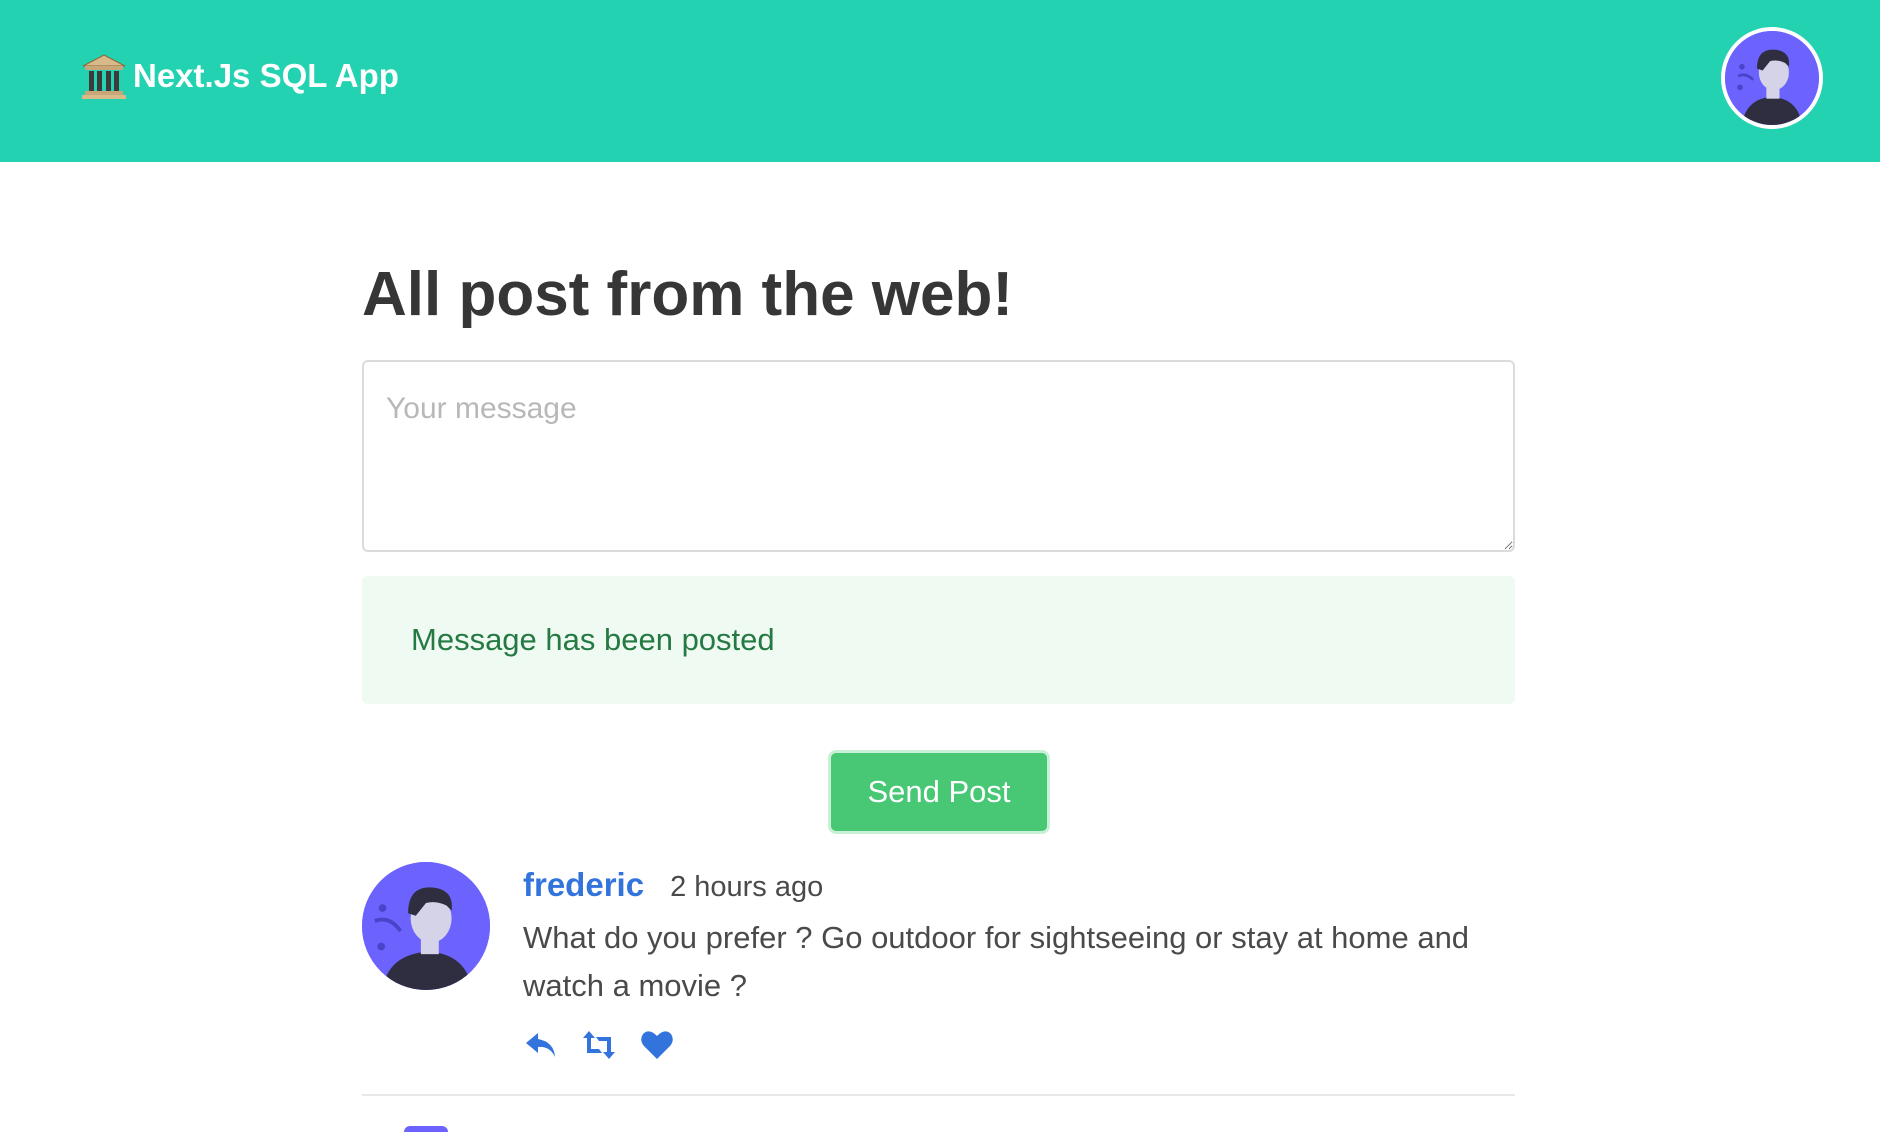 The height and width of the screenshot is (1132, 1880). What do you see at coordinates (938, 640) in the screenshot?
I see `success-notification: Message has been posted` at bounding box center [938, 640].